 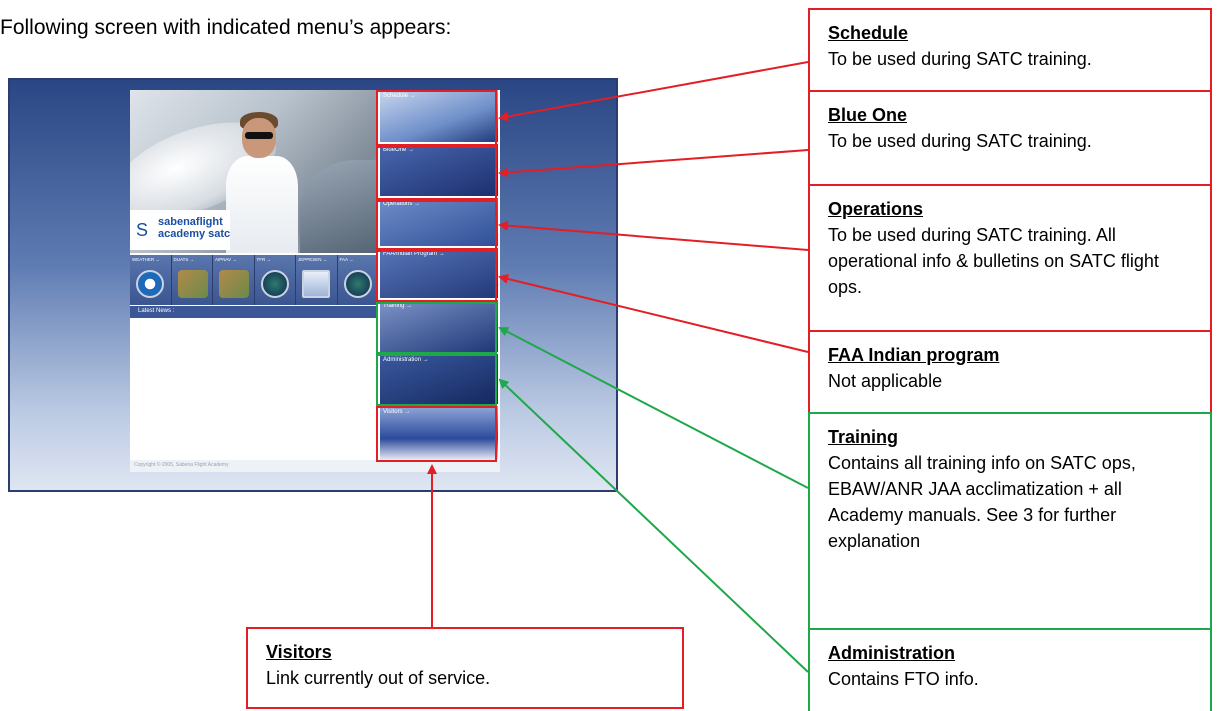 I want to click on callout-administration: Administration Contains FTO info., so click(x=1010, y=669).